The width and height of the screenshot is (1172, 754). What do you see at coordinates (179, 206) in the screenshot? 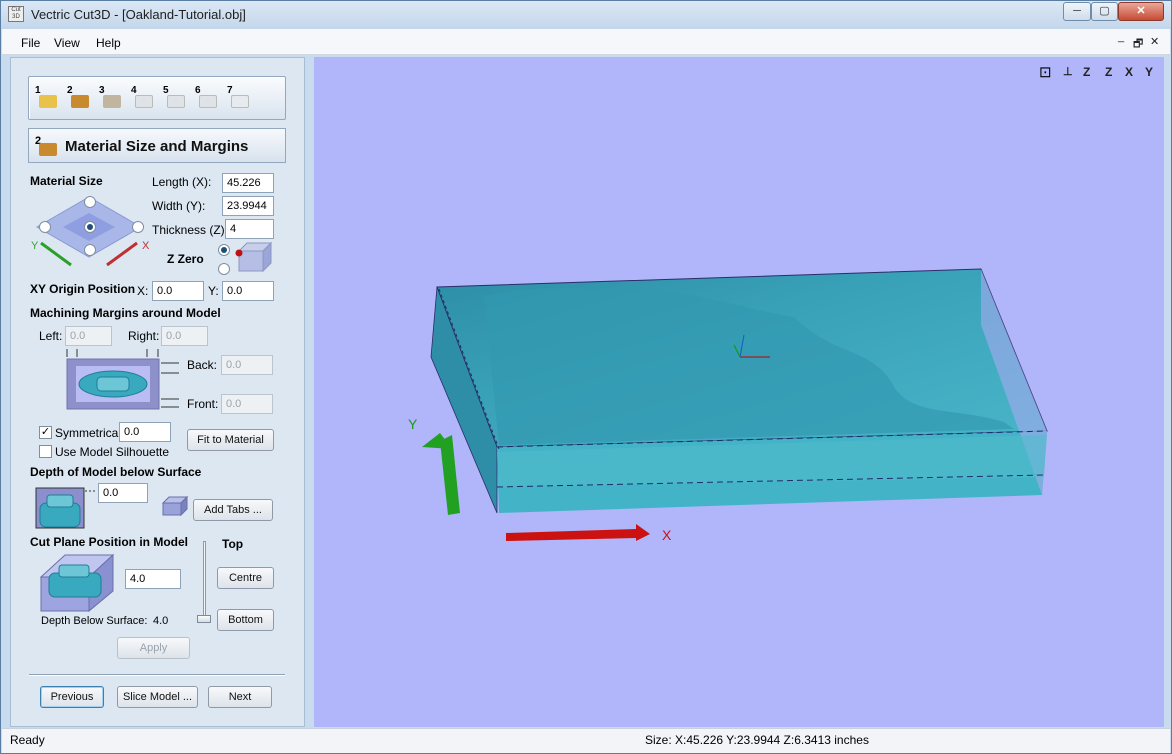
I see `width-label: Width (Y):` at bounding box center [179, 206].